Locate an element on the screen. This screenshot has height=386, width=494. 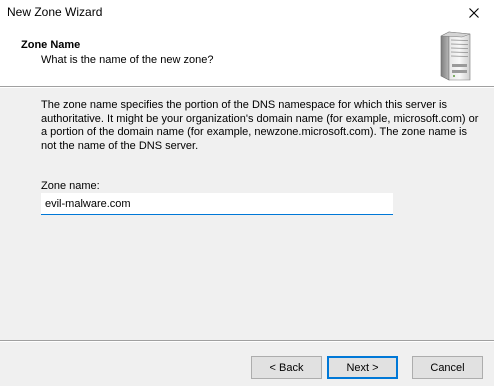
cancel-button: Cancel is located at coordinates (447, 367).